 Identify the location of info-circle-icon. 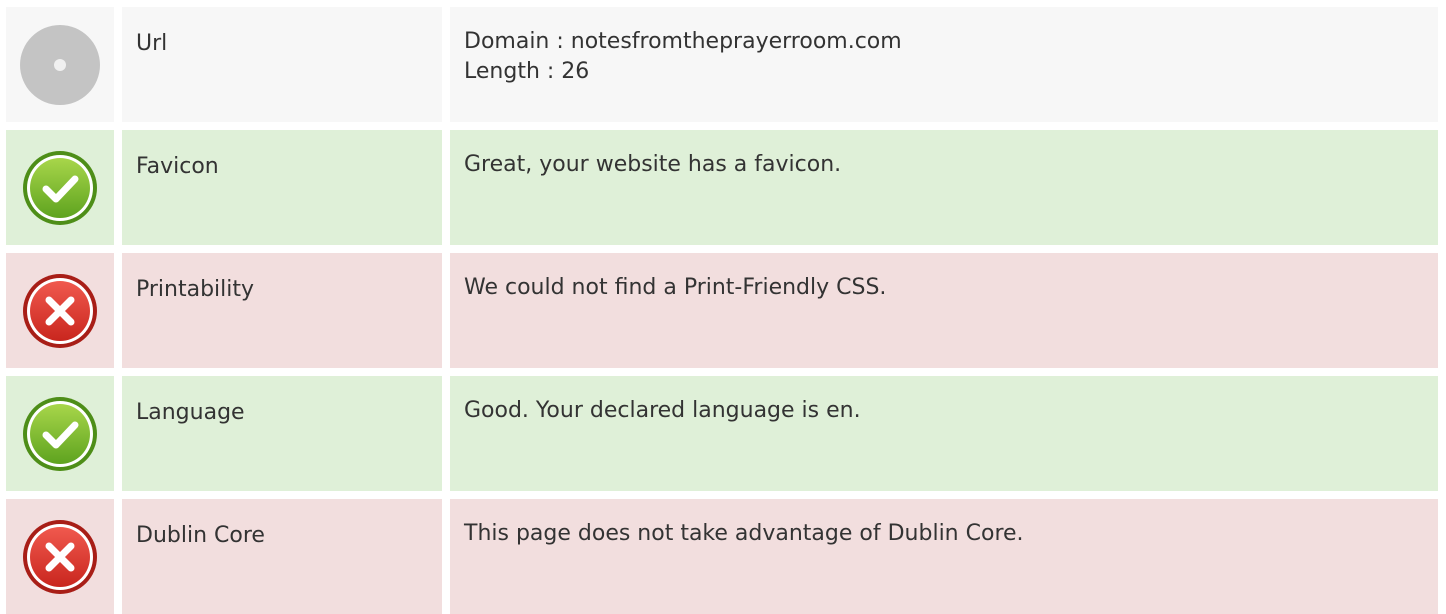
(60, 65).